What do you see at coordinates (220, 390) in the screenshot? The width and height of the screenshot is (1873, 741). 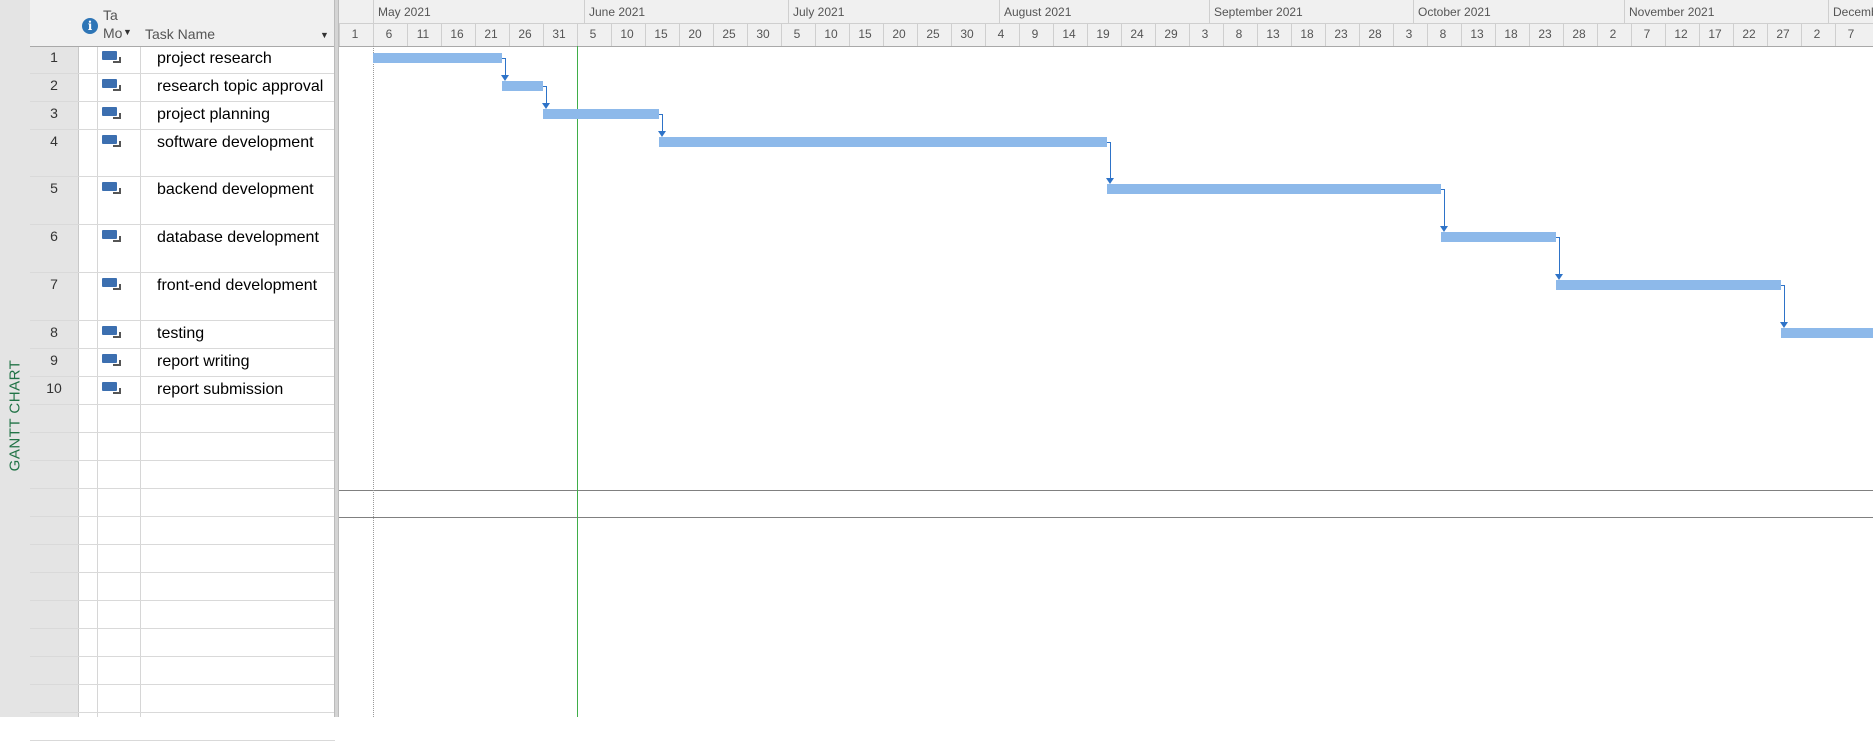 I see `task-name: report submission` at bounding box center [220, 390].